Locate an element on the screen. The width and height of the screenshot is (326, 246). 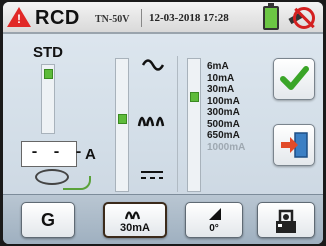
current-option: 6mA is located at coordinates (226, 67).